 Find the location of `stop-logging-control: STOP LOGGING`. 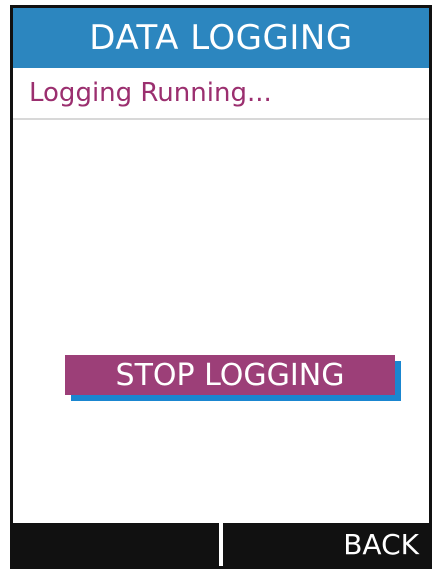

stop-logging-control: STOP LOGGING is located at coordinates (233, 378).